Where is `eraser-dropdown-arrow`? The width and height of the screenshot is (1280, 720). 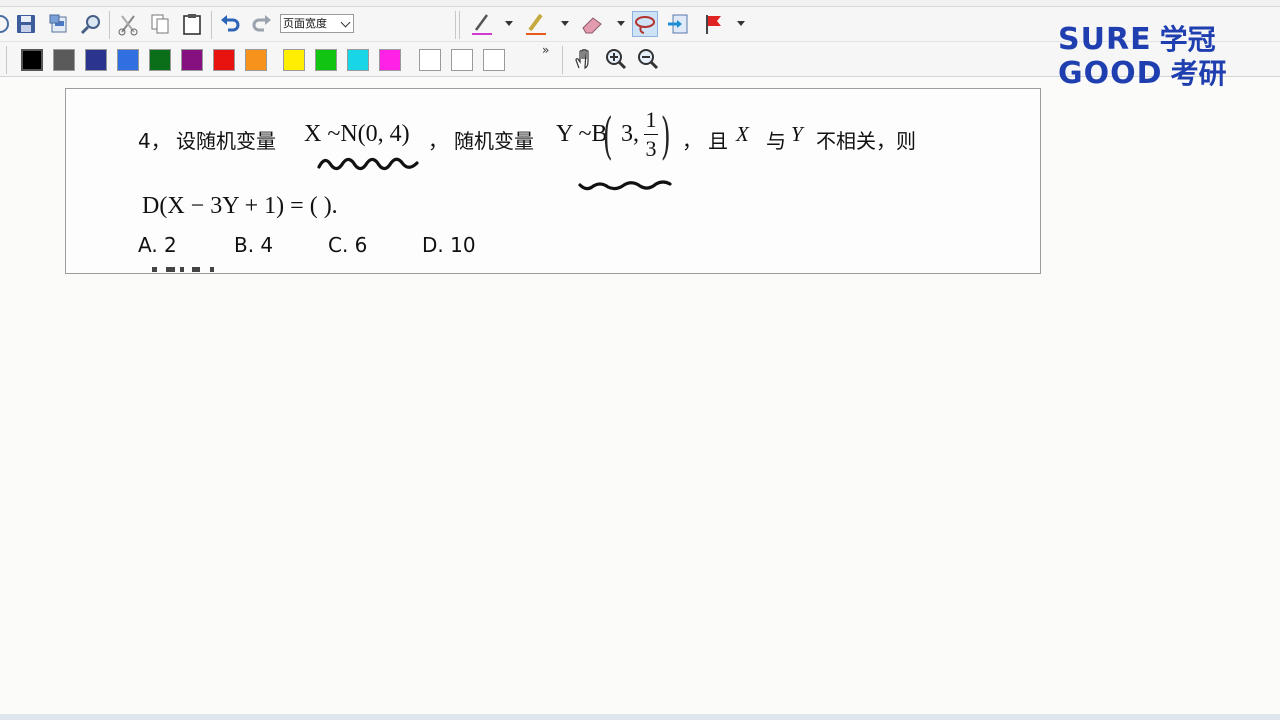
eraser-dropdown-arrow is located at coordinates (621, 23).